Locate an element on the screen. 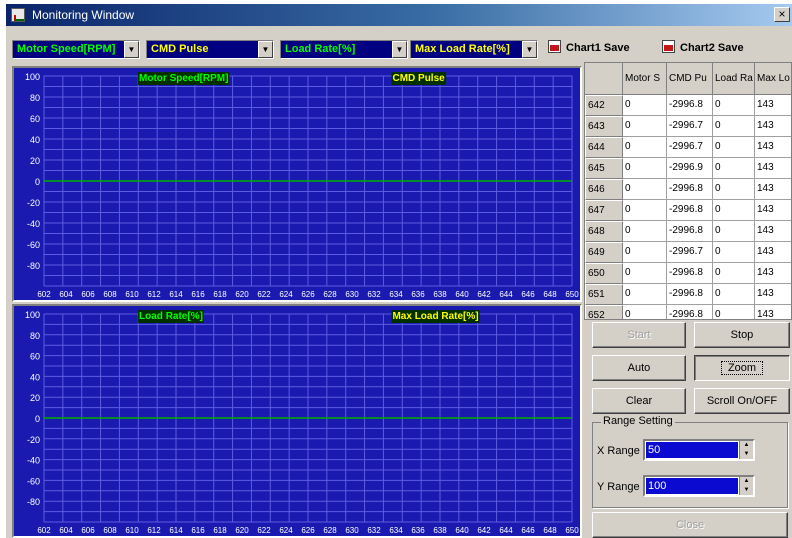  start-button: Start is located at coordinates (639, 335).